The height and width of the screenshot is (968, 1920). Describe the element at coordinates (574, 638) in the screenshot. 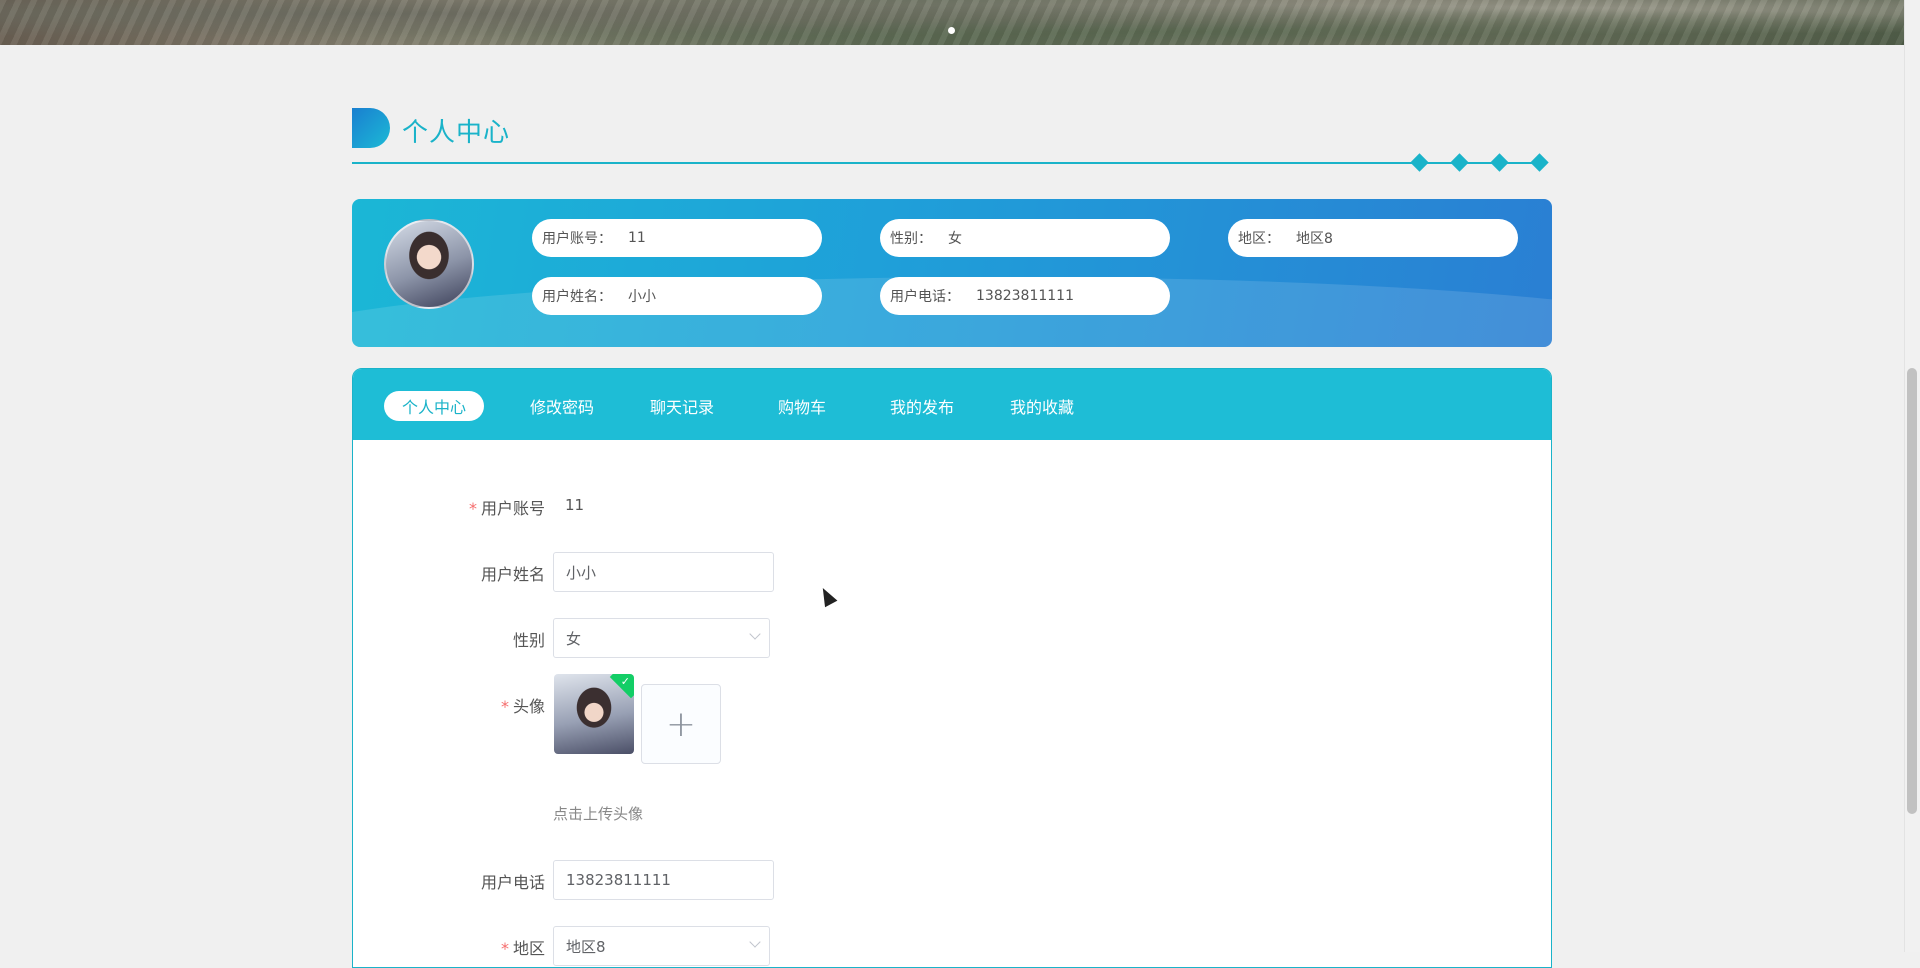

I see `gender-select-value: 女` at that location.